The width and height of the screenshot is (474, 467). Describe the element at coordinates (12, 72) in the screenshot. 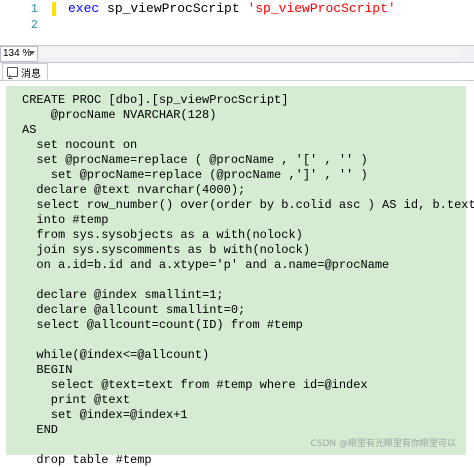

I see `message-icon` at that location.